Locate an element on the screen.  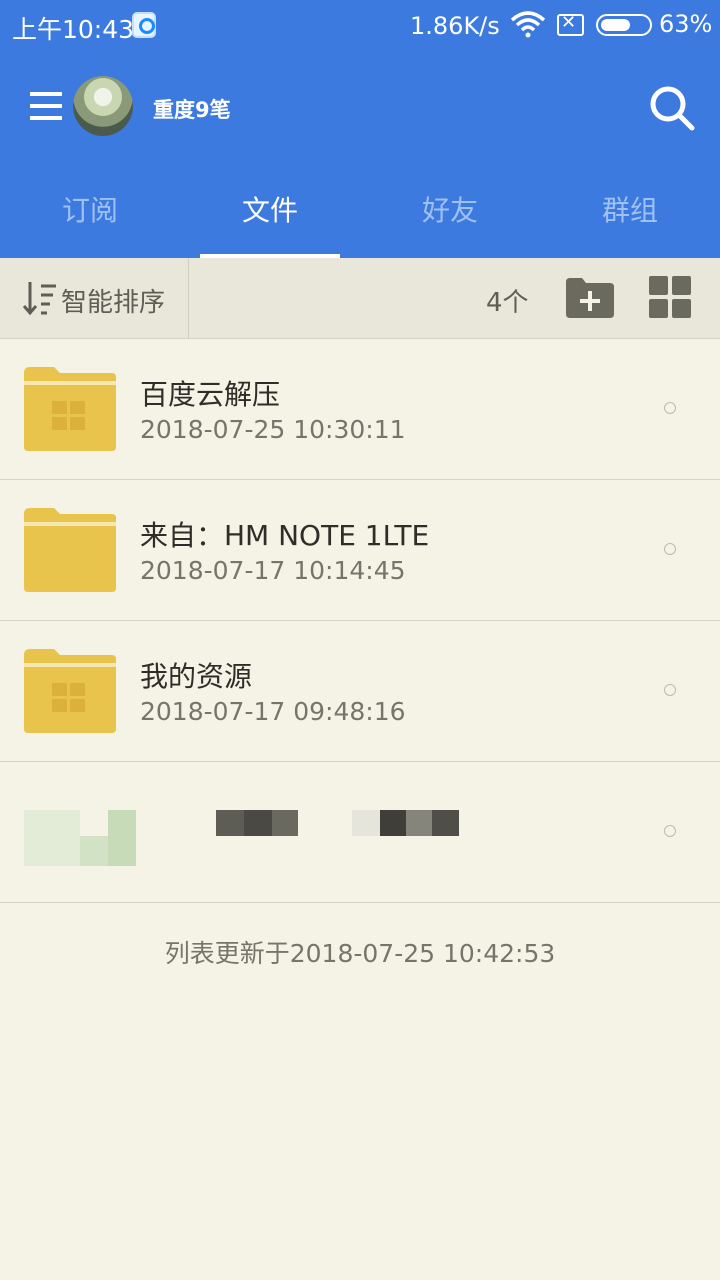
no-sim-icon: ✕ is located at coordinates (570, 24).